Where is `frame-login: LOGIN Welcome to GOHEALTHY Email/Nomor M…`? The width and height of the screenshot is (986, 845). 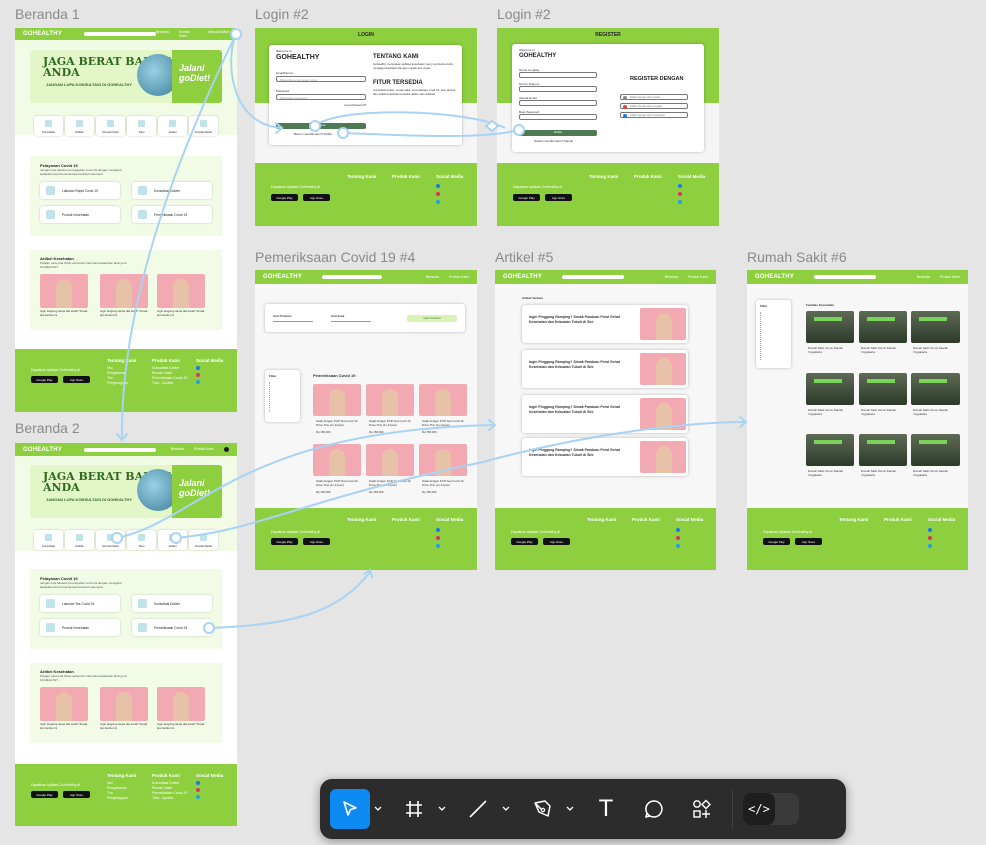
frame-login: LOGIN Welcome to GOHEALTHY Email/Nomor M… is located at coordinates (366, 127).